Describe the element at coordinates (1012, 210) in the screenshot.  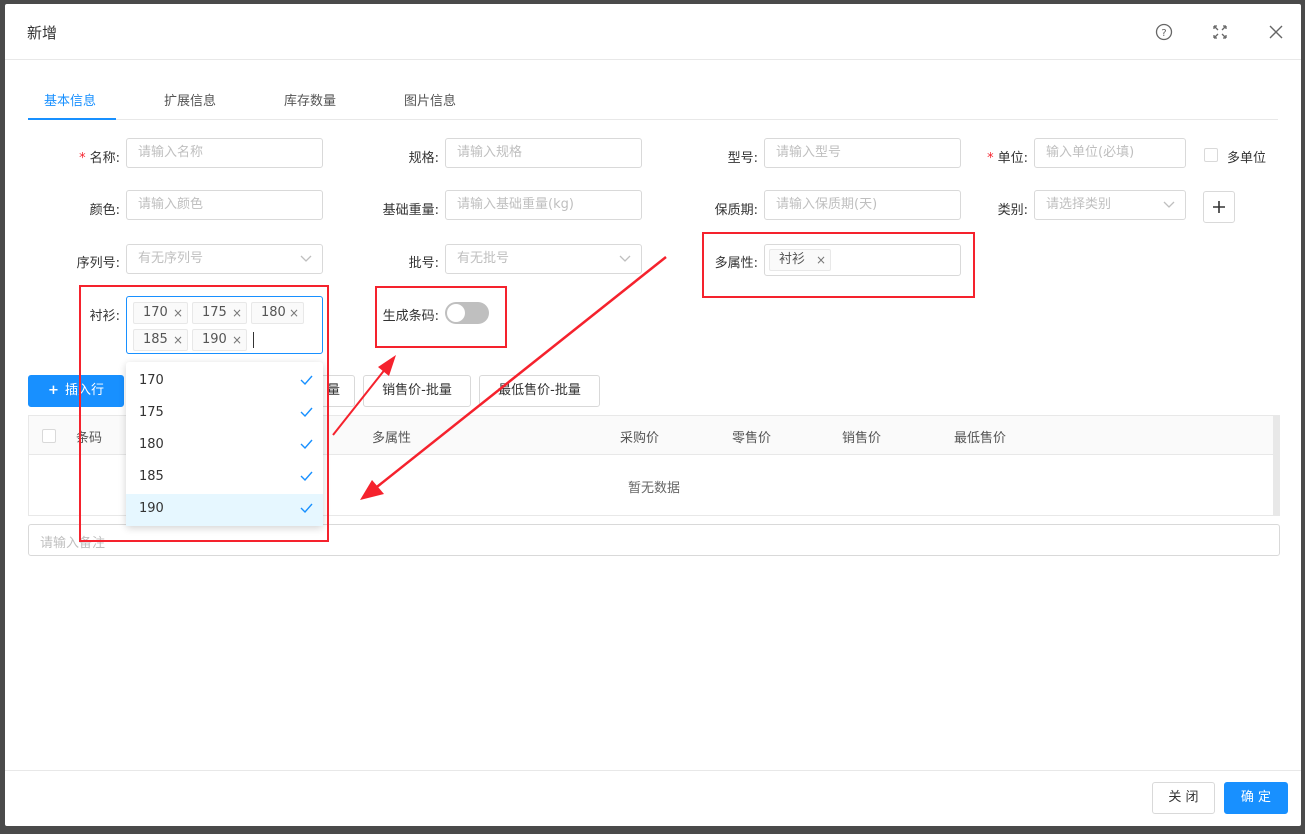
I see `category-label: 类别:` at that location.